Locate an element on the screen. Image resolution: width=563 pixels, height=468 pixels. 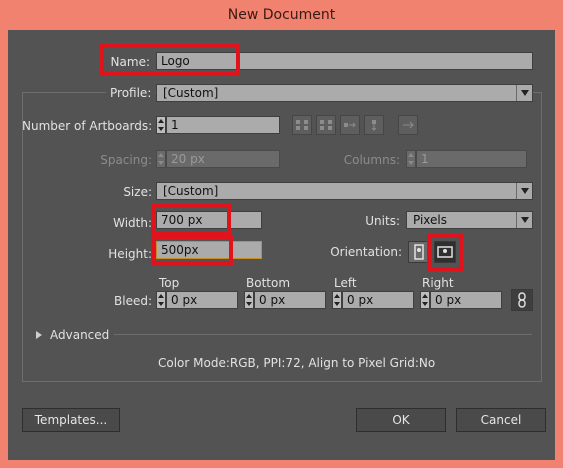
columns-label: Columns: is located at coordinates (371, 160).